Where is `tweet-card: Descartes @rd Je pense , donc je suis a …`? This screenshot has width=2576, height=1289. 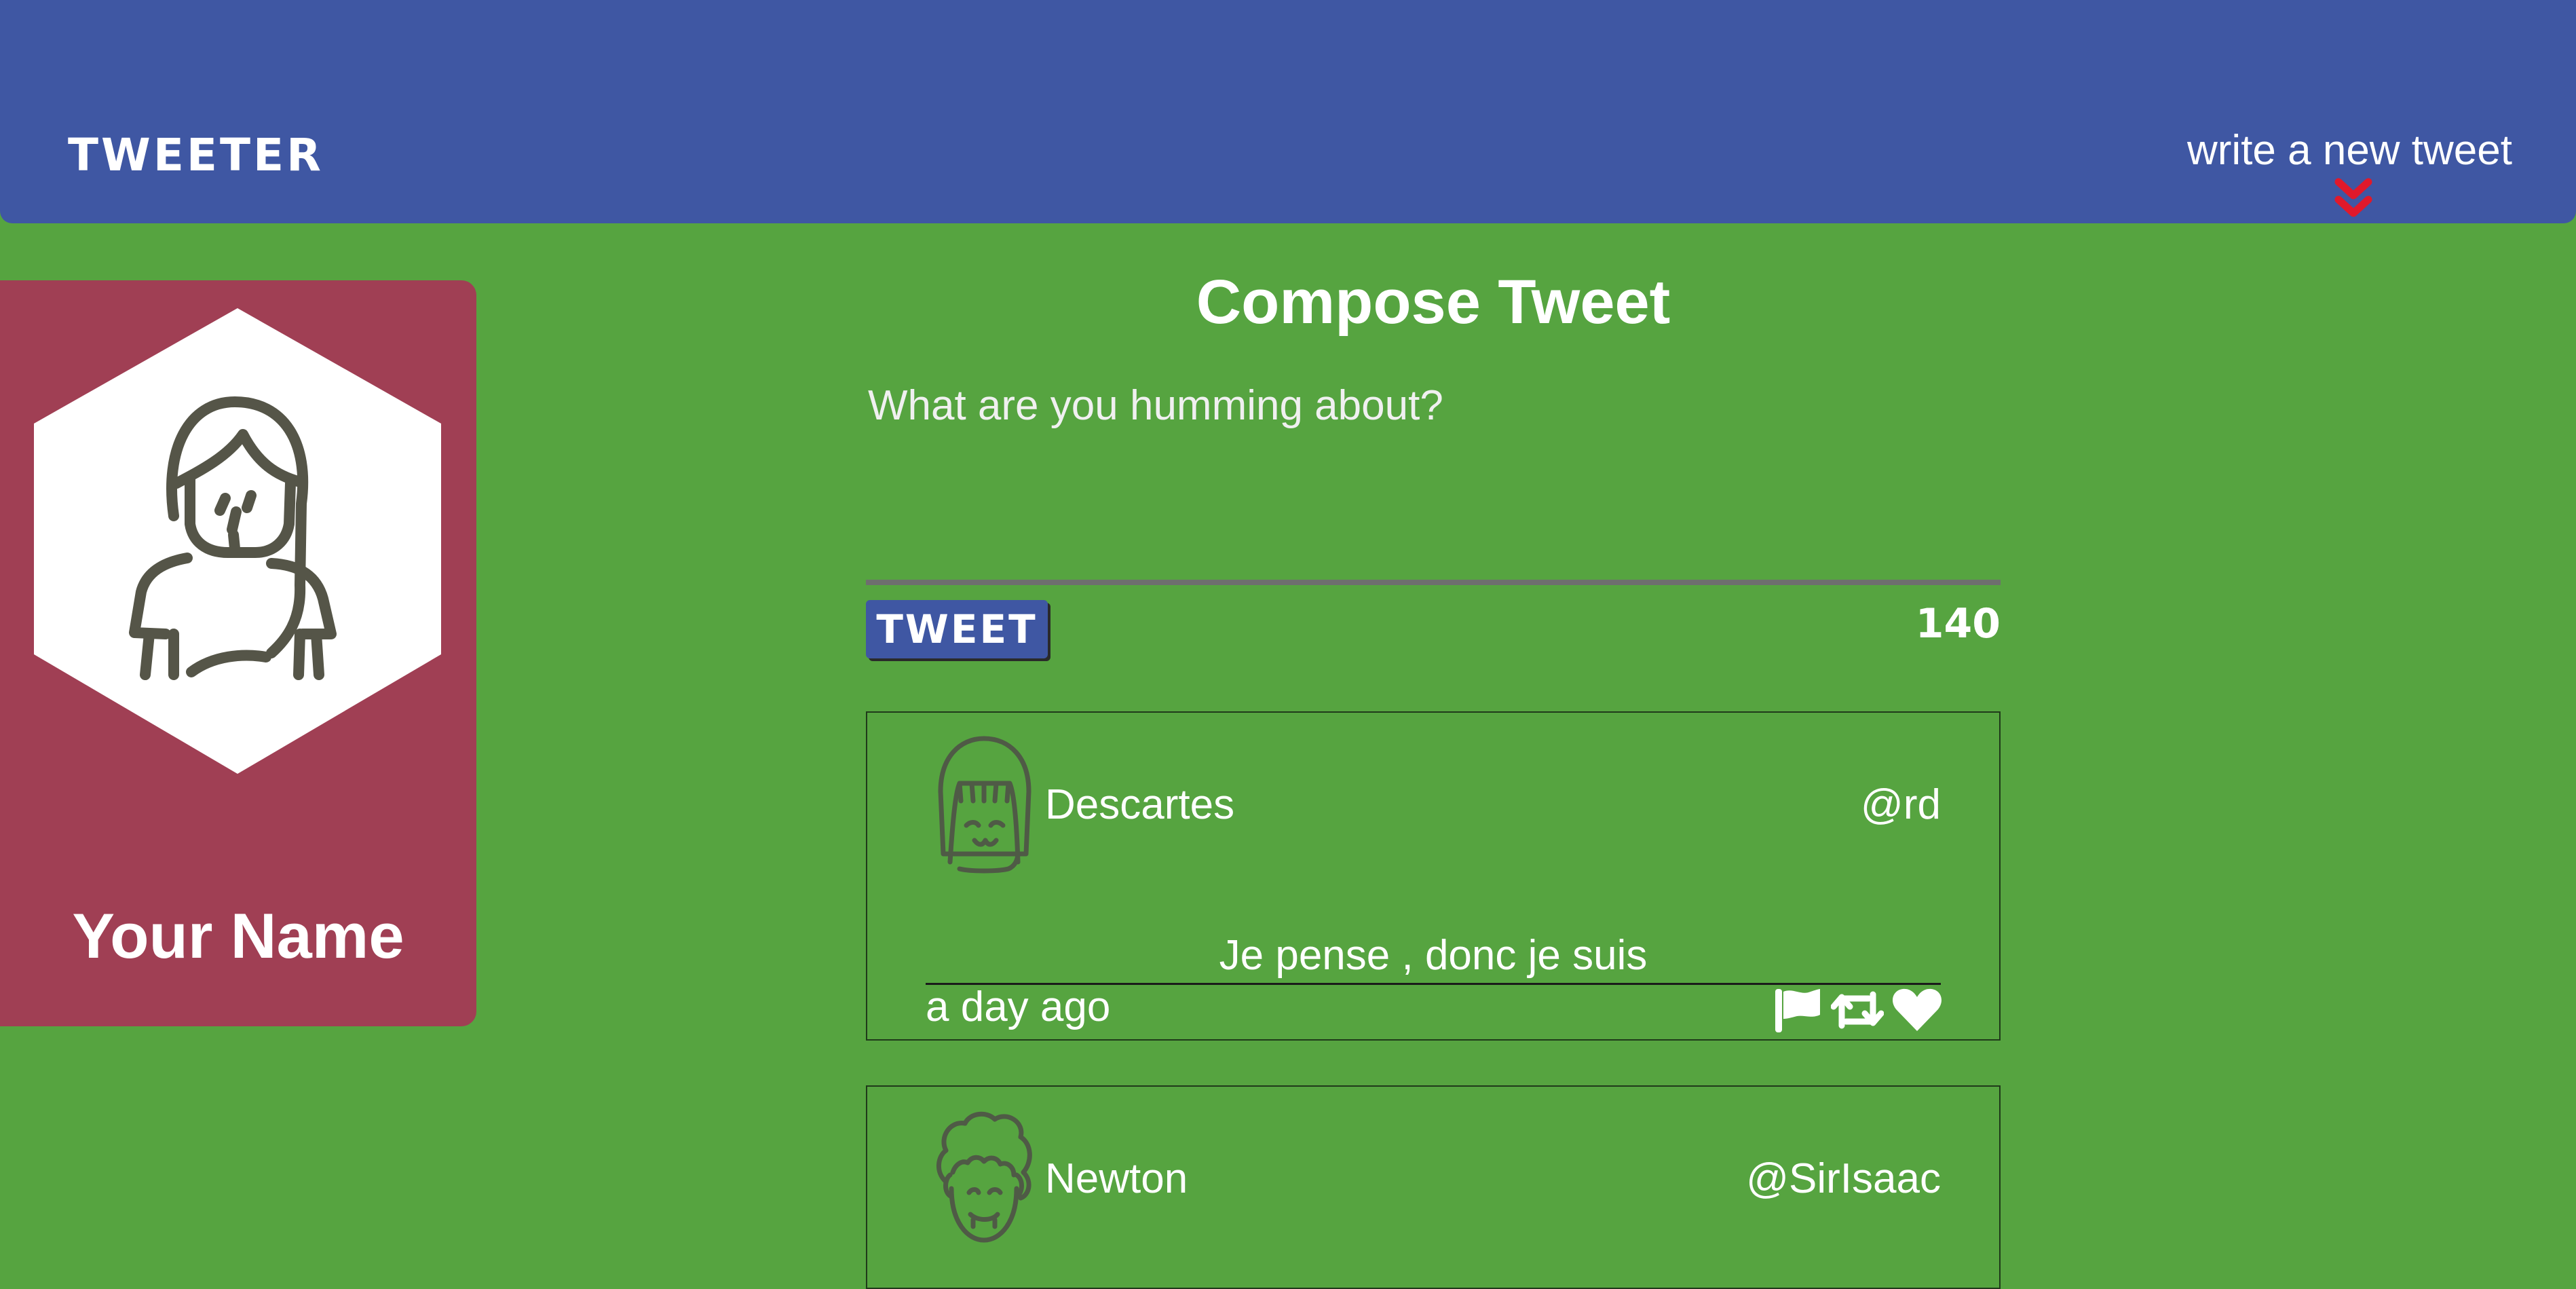
tweet-card: Descartes @rd Je pense , donc je suis a … is located at coordinates (1434, 876).